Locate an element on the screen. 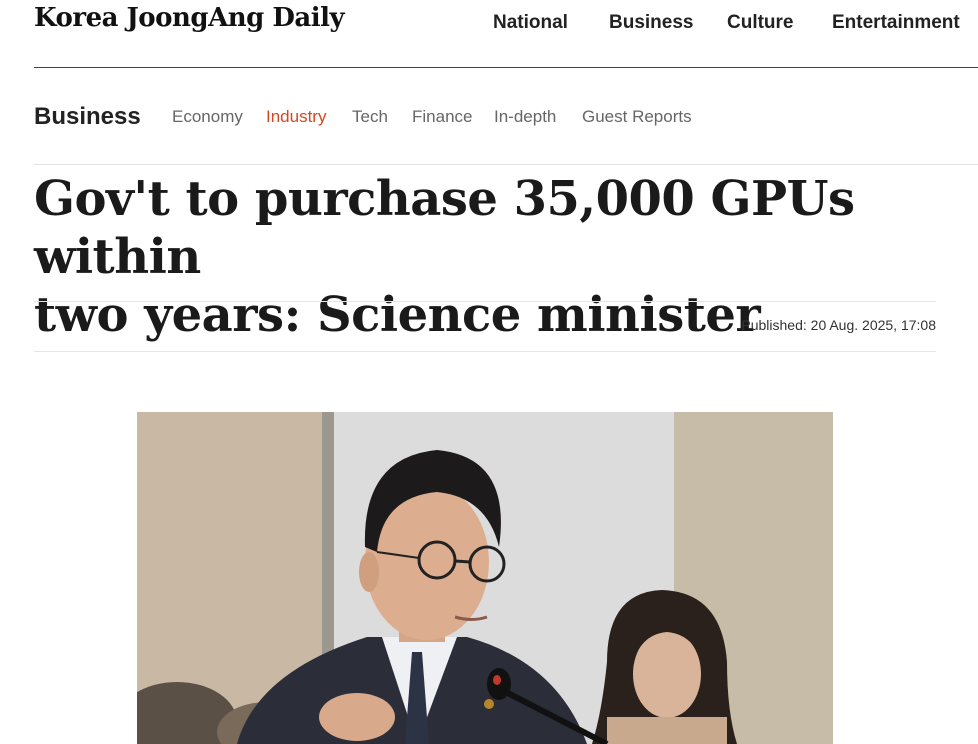  nav-business: Business is located at coordinates (651, 23).